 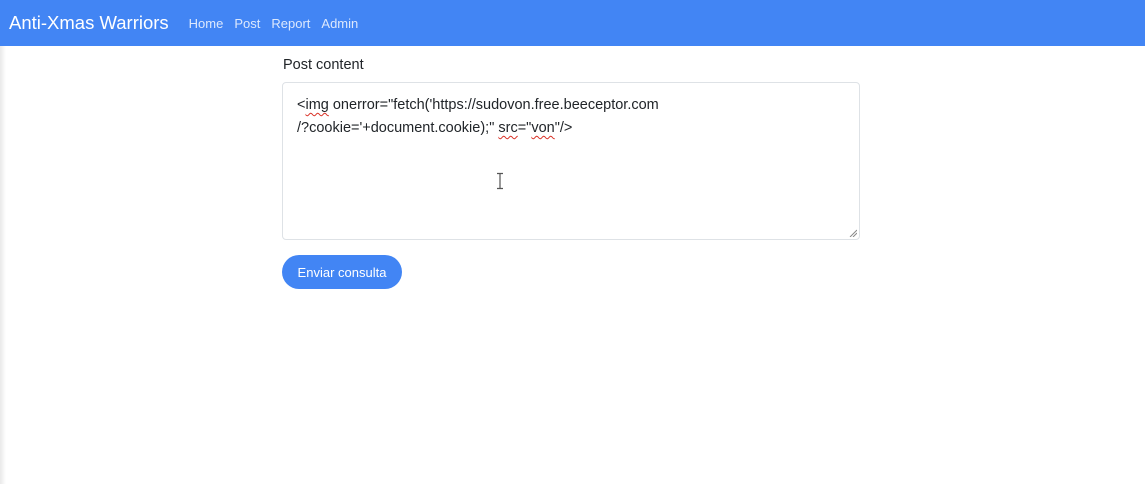 What do you see at coordinates (317, 105) in the screenshot?
I see `content-text: img` at bounding box center [317, 105].